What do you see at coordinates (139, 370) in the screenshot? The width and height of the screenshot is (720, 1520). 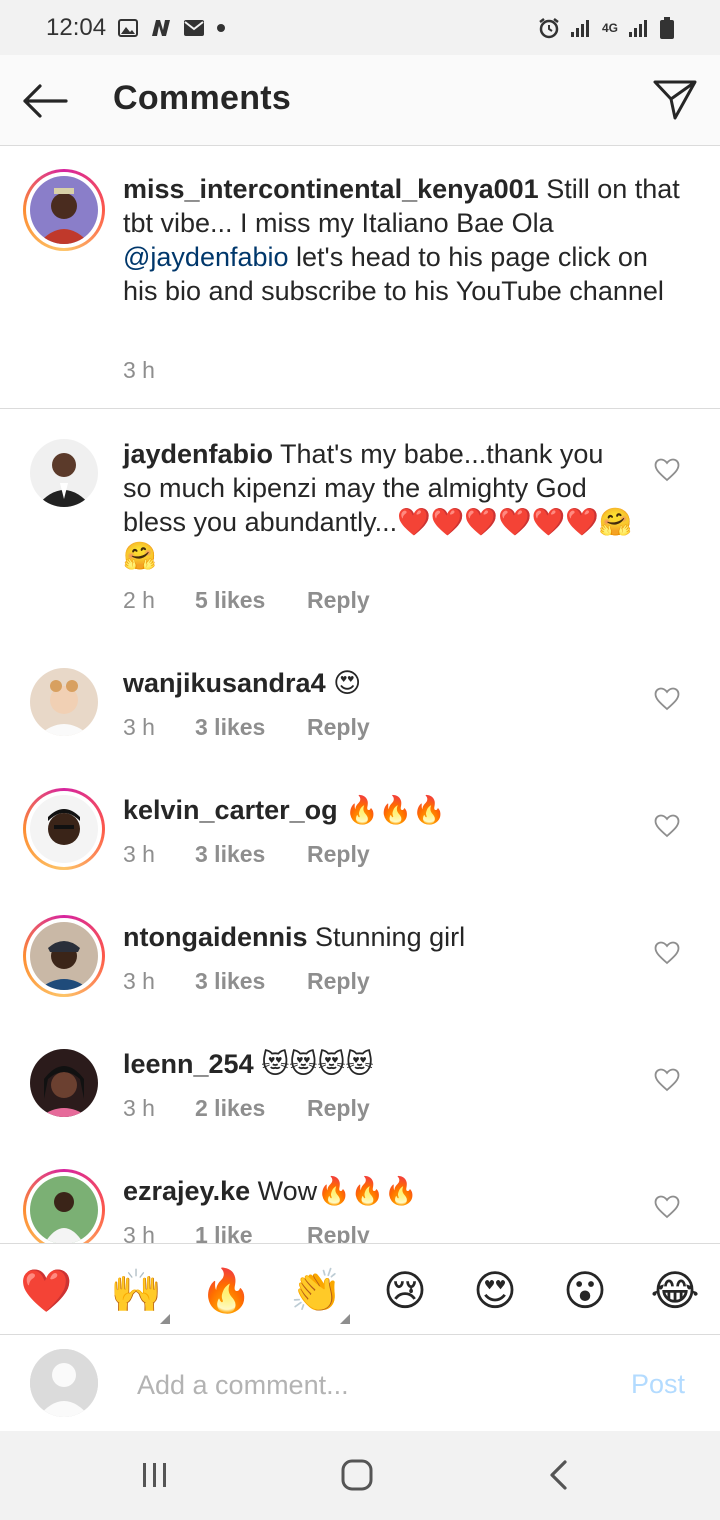 I see `caption-time: 3 h` at bounding box center [139, 370].